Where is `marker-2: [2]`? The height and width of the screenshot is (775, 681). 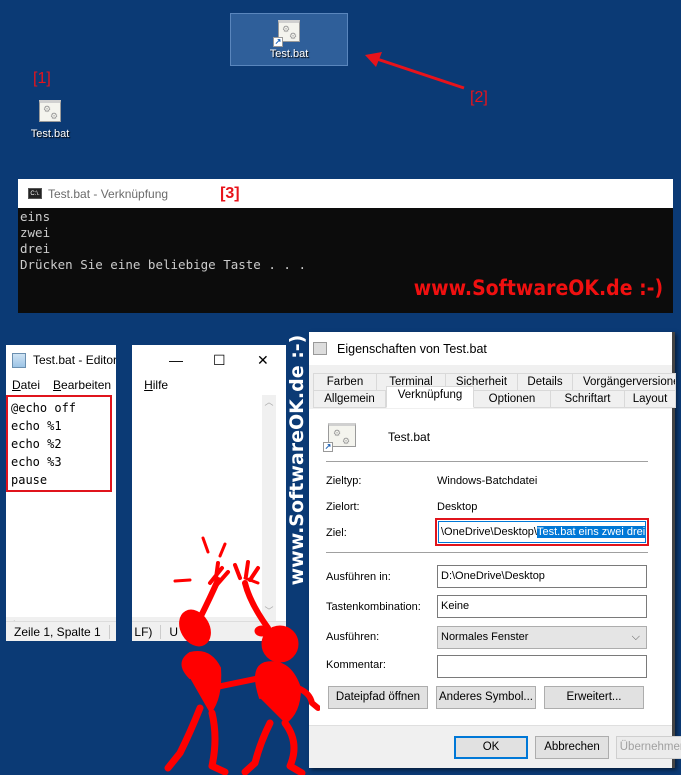
marker-2: [2] is located at coordinates (479, 97).